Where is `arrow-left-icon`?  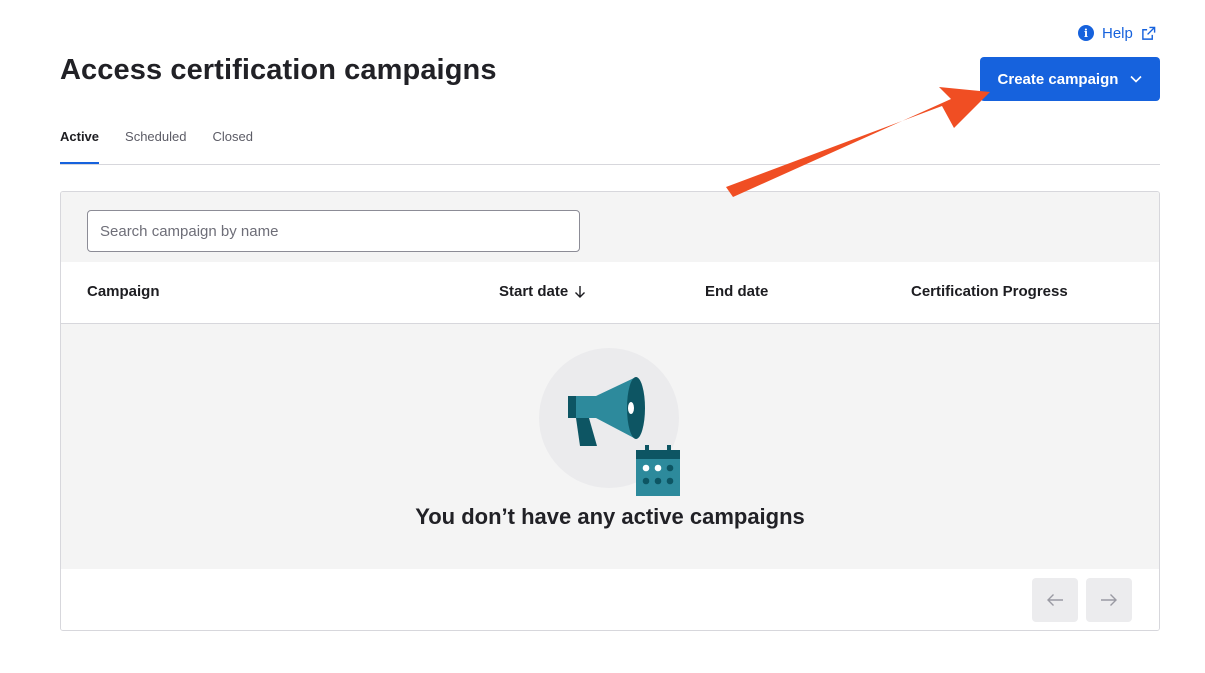
arrow-left-icon is located at coordinates (1055, 600).